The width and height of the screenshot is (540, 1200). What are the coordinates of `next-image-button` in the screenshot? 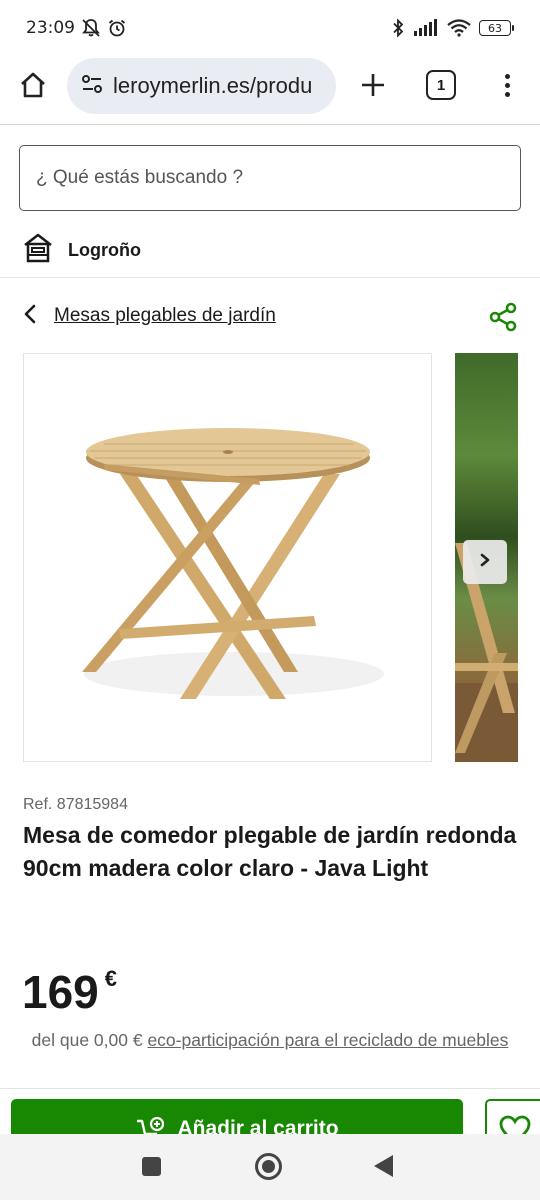 It's located at (485, 562).